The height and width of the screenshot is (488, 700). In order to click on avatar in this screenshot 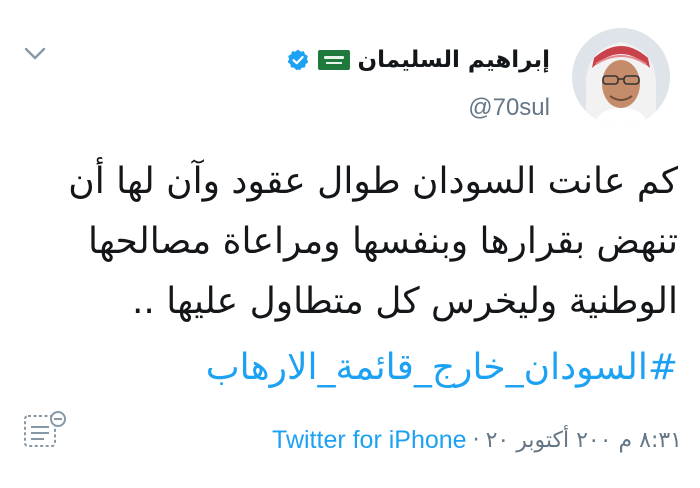, I will do `click(621, 77)`.